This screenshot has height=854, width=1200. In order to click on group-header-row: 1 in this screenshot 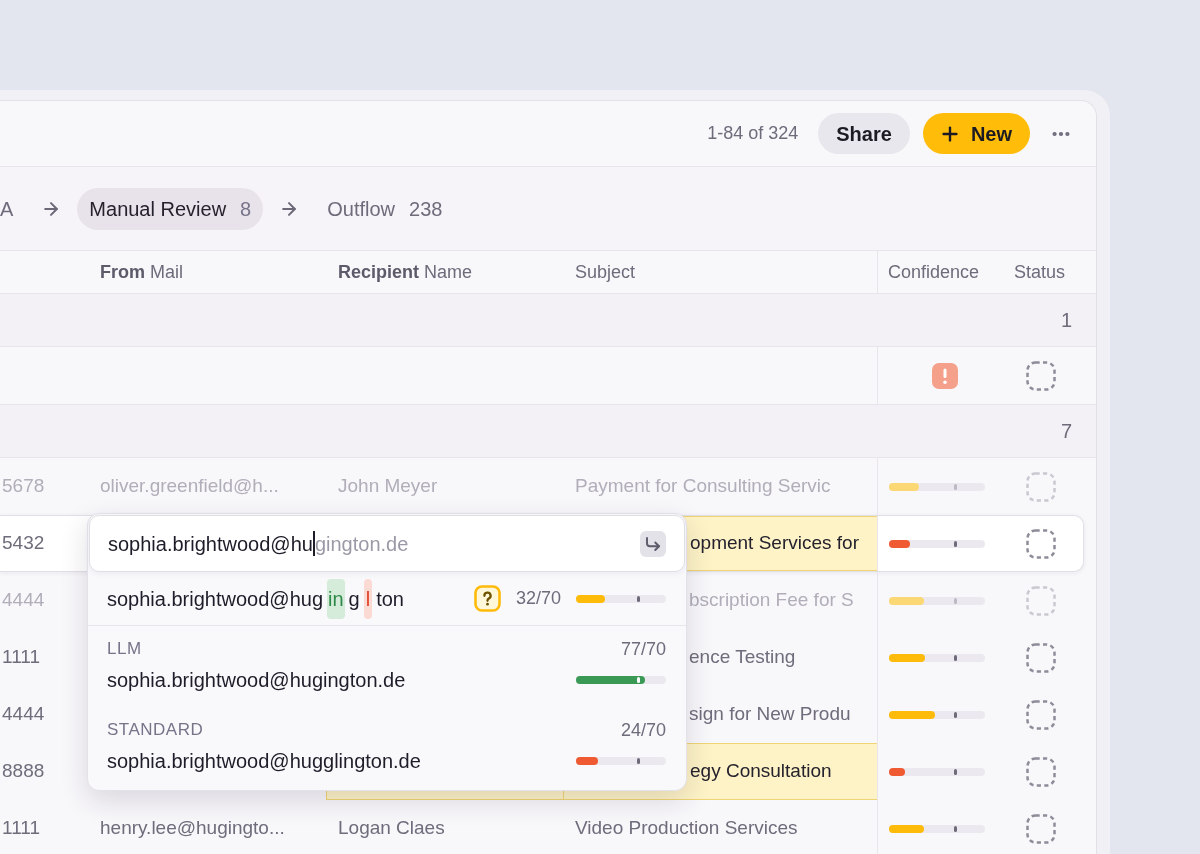, I will do `click(548, 320)`.